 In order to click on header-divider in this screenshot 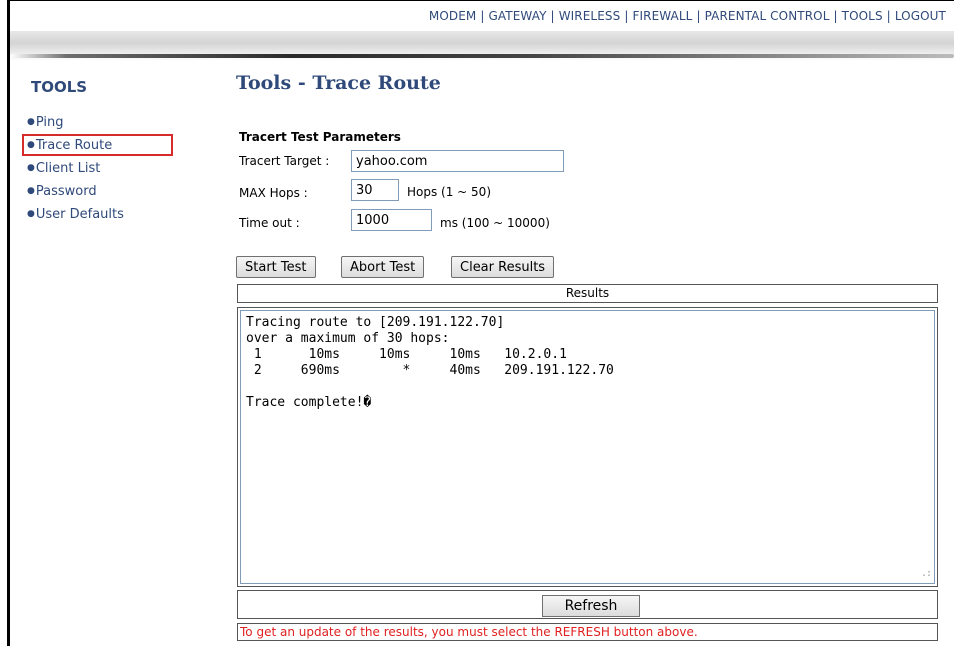, I will do `click(482, 56)`.